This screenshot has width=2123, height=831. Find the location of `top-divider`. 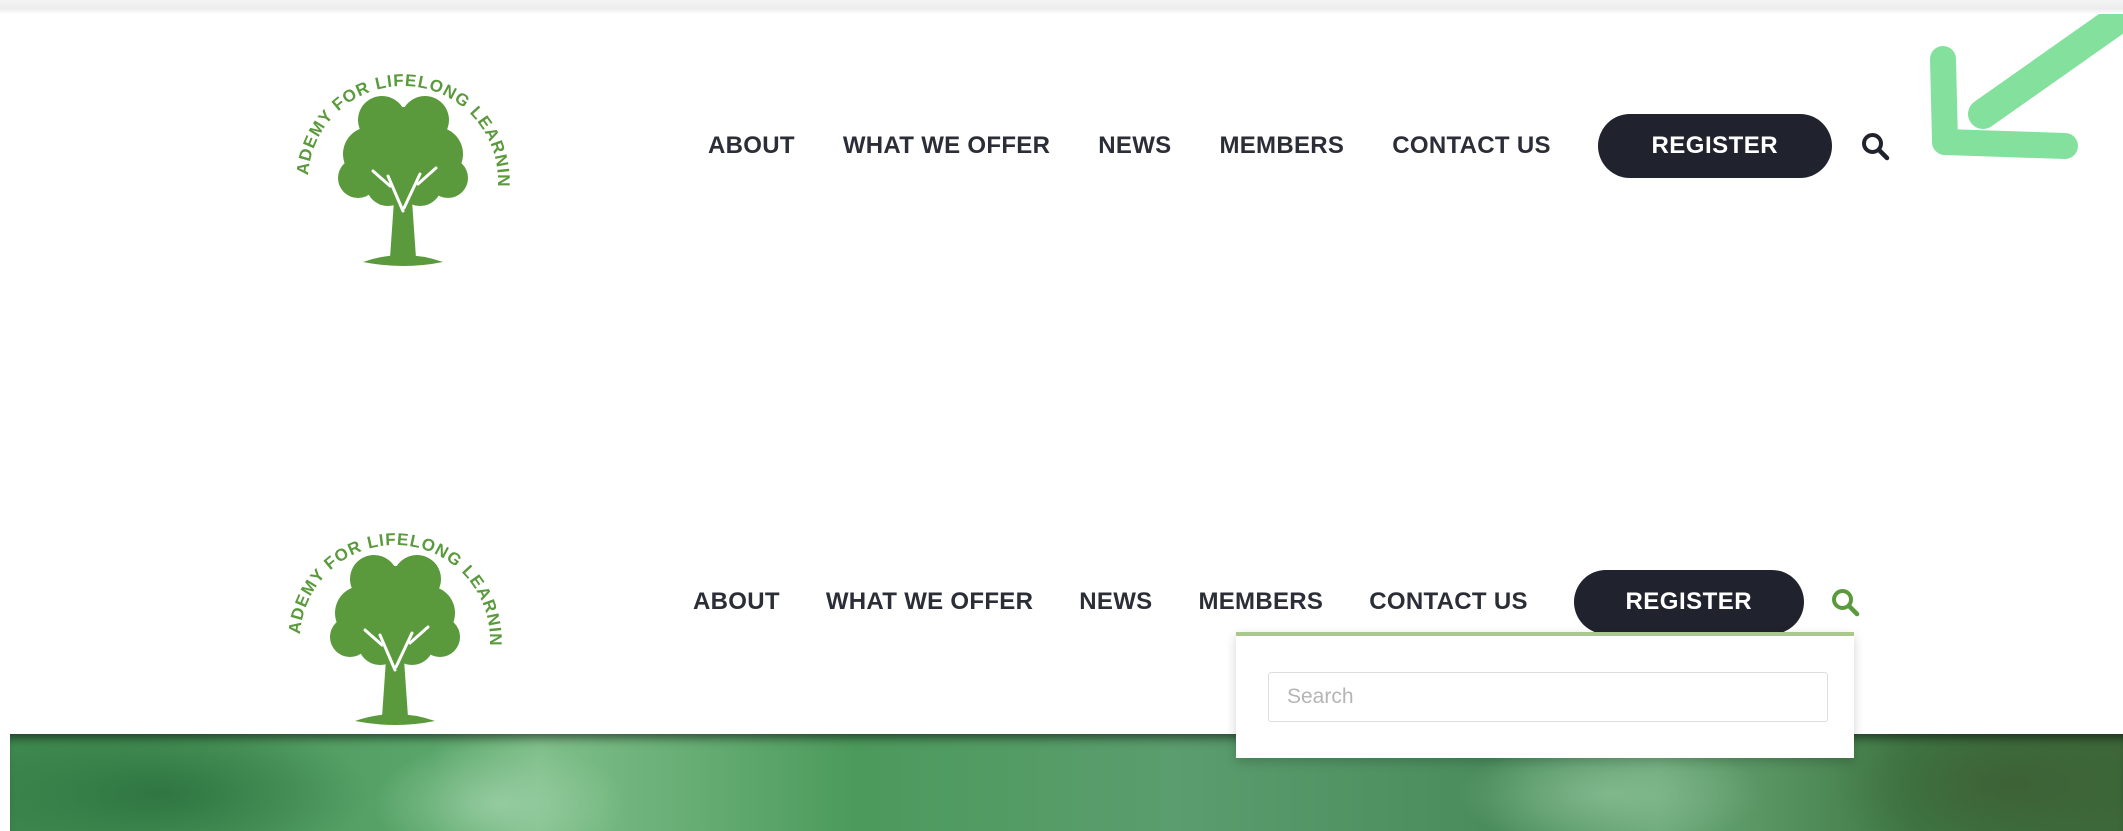

top-divider is located at coordinates (1061, 7).